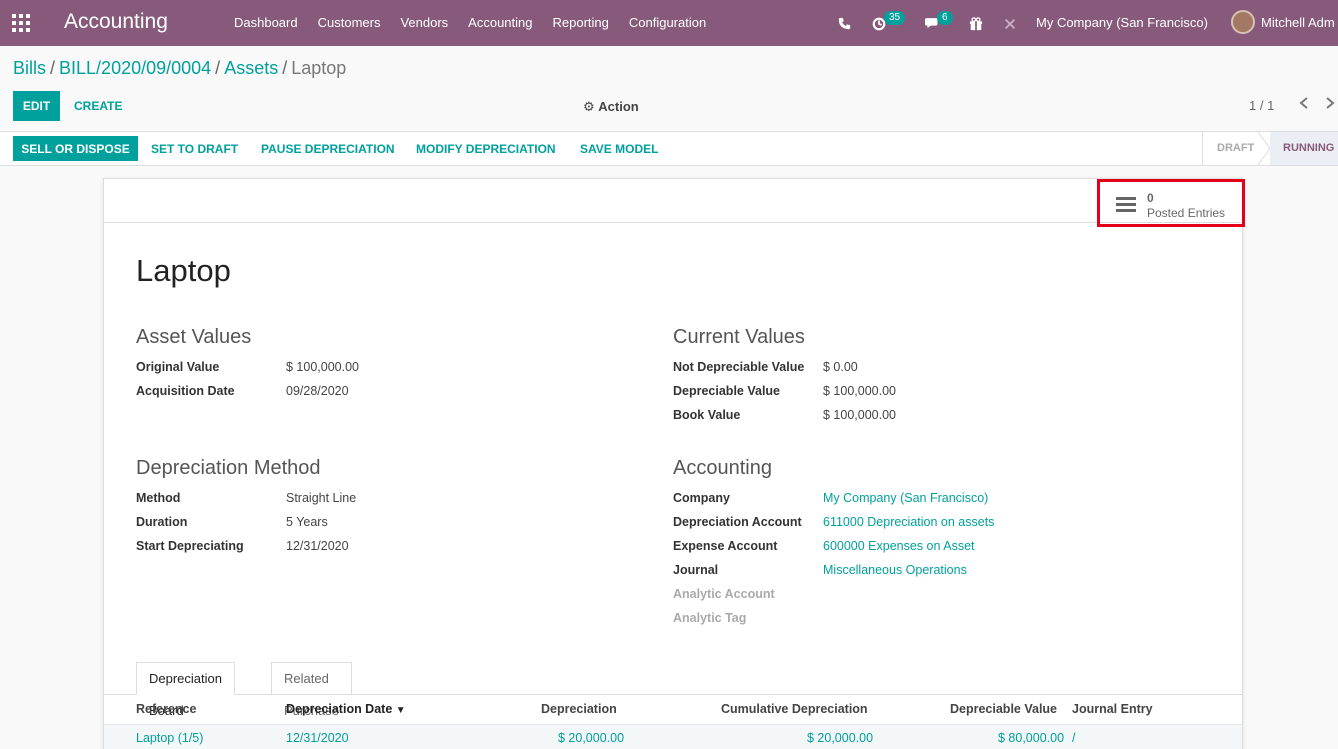  What do you see at coordinates (673, 201) in the screenshot?
I see `button-box` at bounding box center [673, 201].